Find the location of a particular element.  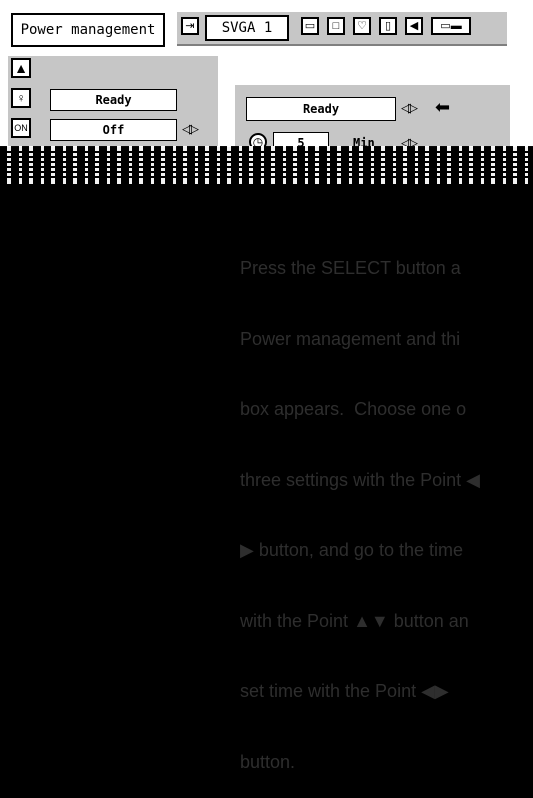

instruction-line: box appears. Choose one o is located at coordinates (353, 409).